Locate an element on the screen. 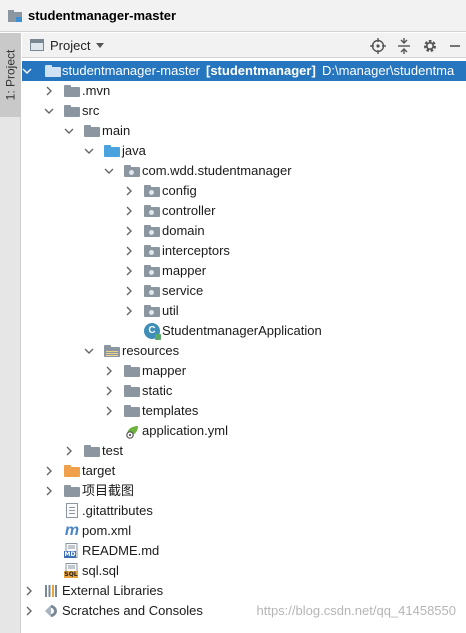  tree-item-label: application.yml is located at coordinates (185, 430).